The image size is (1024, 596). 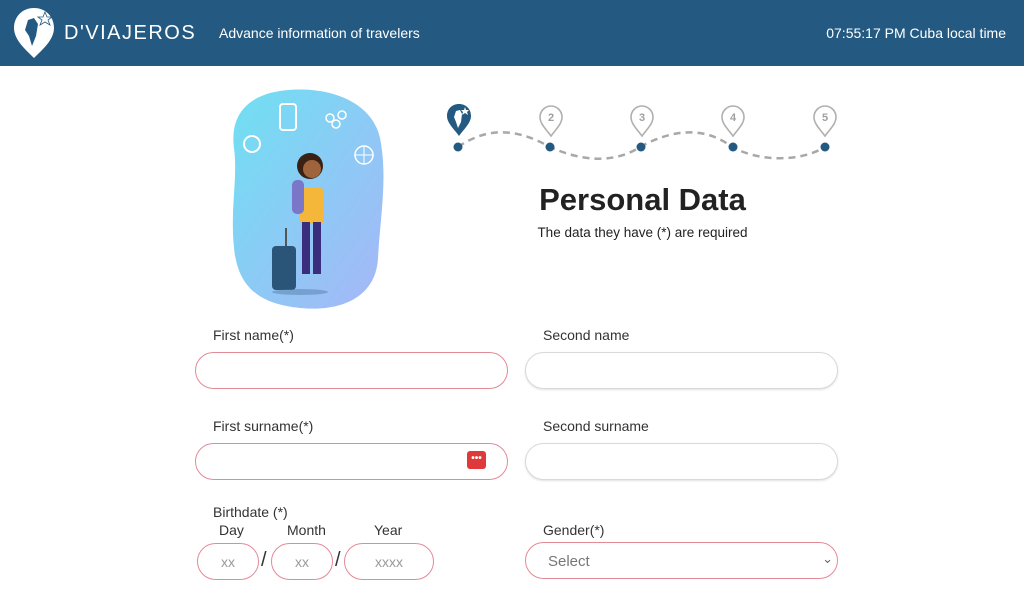 I want to click on month-label: Month, so click(x=306, y=530).